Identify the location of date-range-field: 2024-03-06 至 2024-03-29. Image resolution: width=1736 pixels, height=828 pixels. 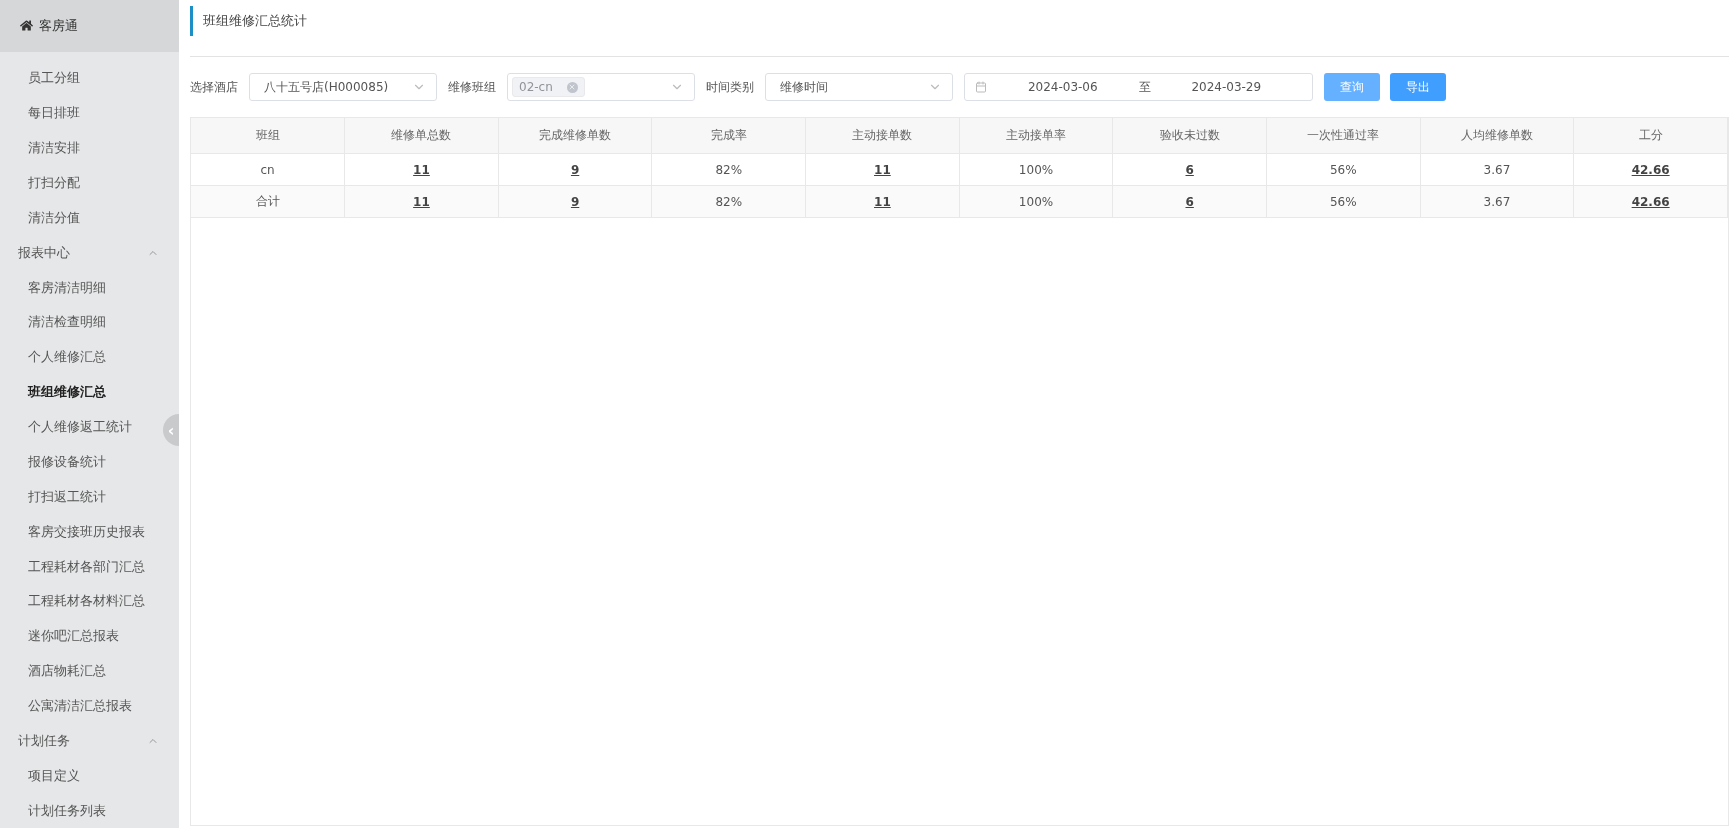
(1138, 87).